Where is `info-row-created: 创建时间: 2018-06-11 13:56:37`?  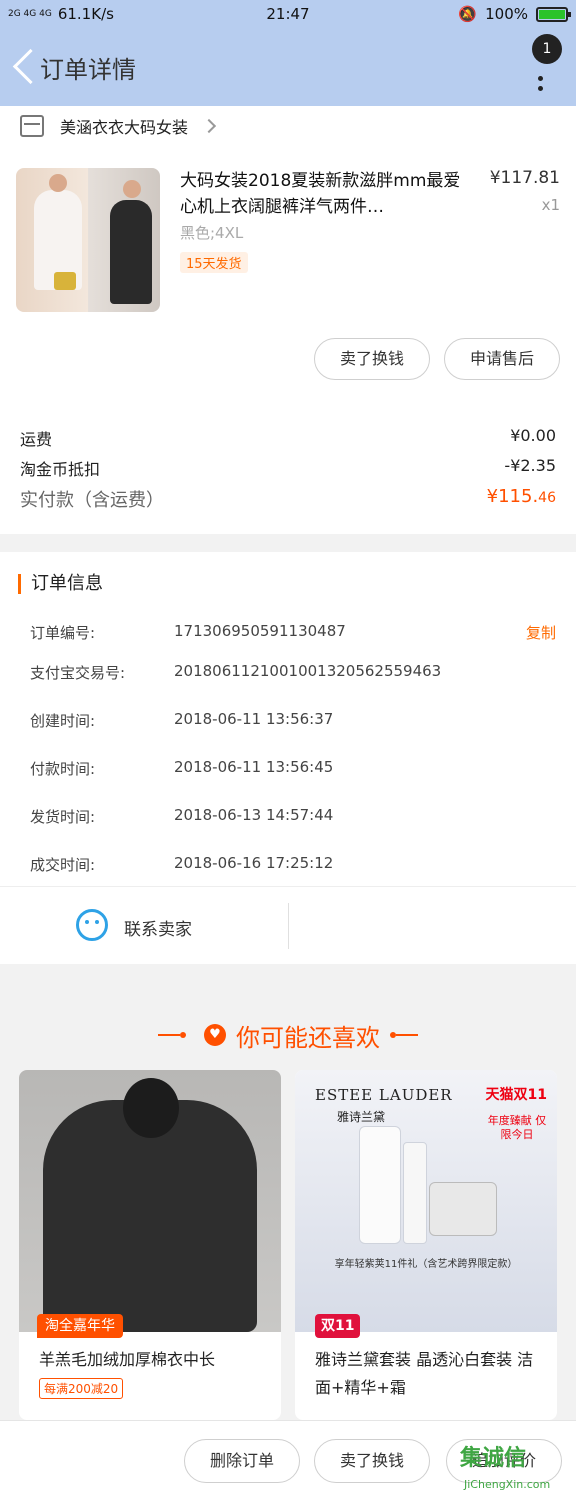
info-row-created: 创建时间: 2018-06-11 13:56:37 is located at coordinates (293, 720).